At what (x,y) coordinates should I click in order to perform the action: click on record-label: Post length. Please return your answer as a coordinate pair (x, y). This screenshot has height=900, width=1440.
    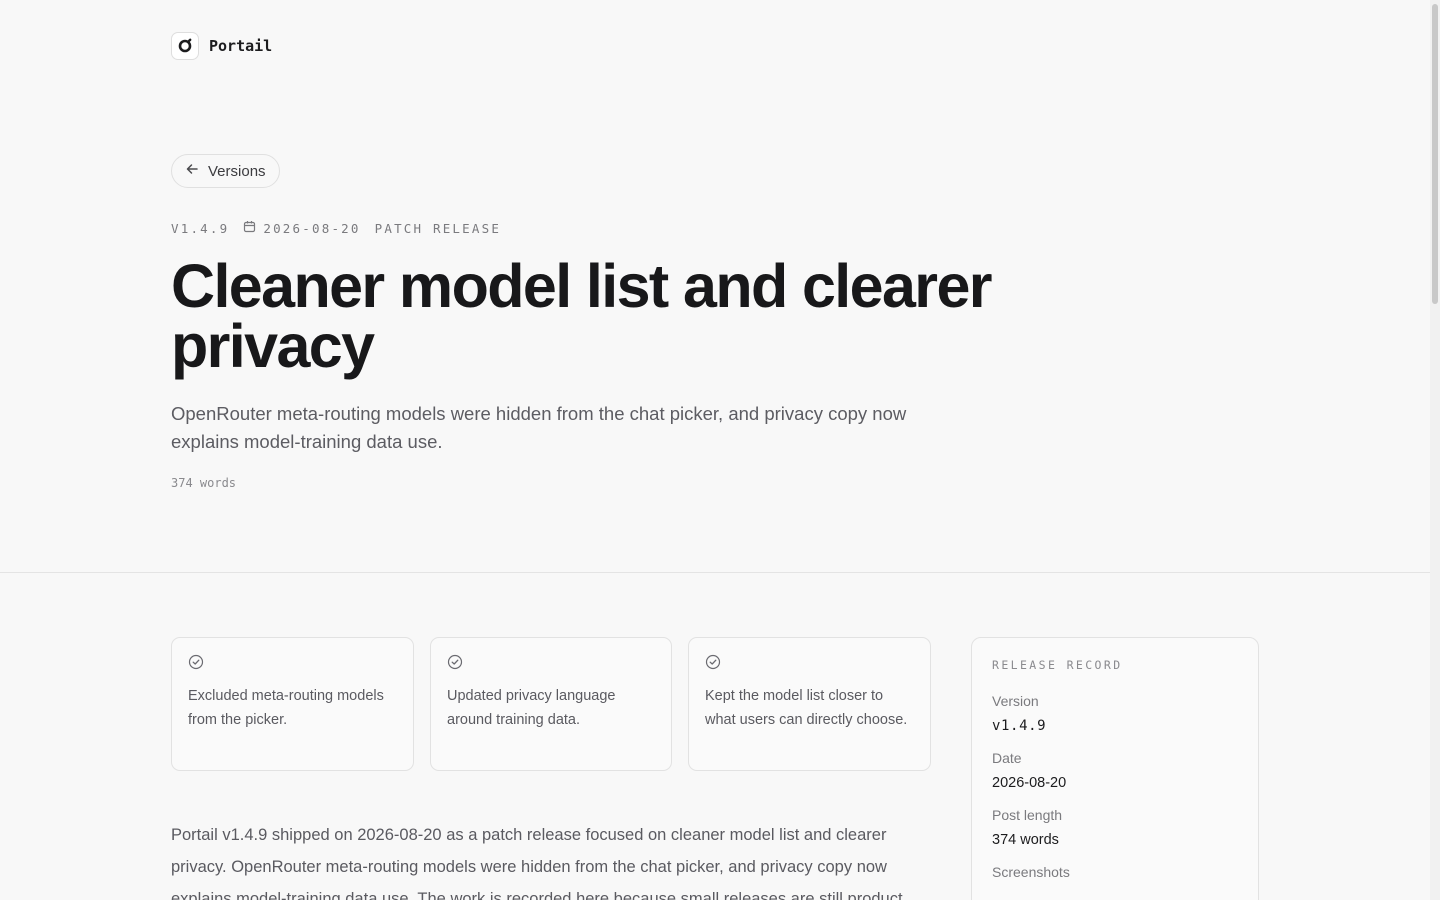
    Looking at the image, I should click on (1027, 815).